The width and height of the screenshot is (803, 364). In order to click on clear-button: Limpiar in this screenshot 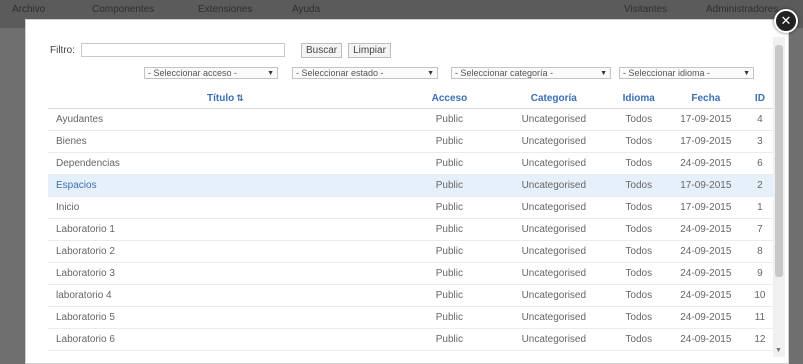, I will do `click(369, 50)`.